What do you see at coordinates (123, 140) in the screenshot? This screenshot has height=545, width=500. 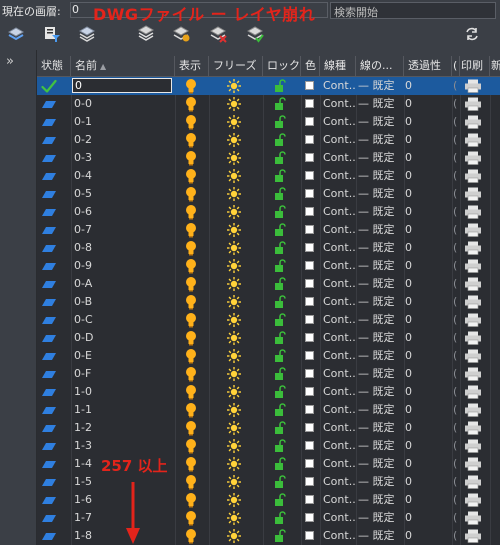 I see `layer-name: 0-2` at bounding box center [123, 140].